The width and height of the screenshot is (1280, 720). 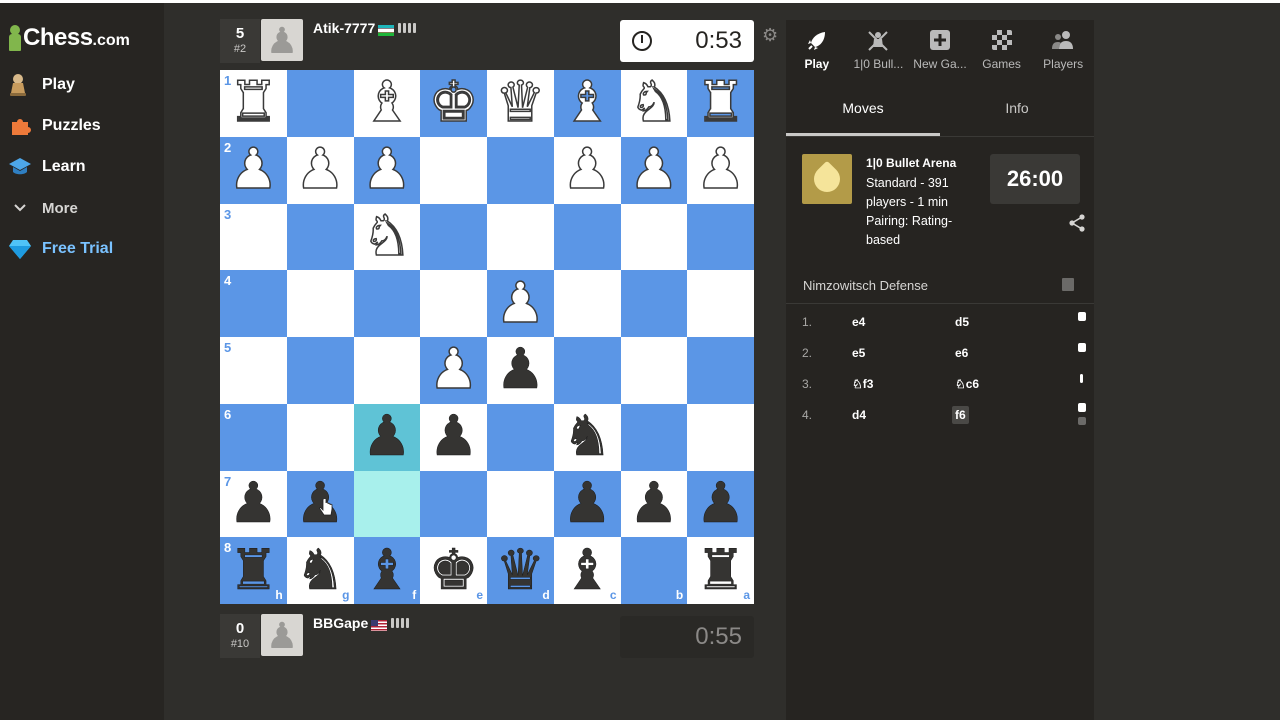 I want to click on square-e2, so click(x=453, y=170).